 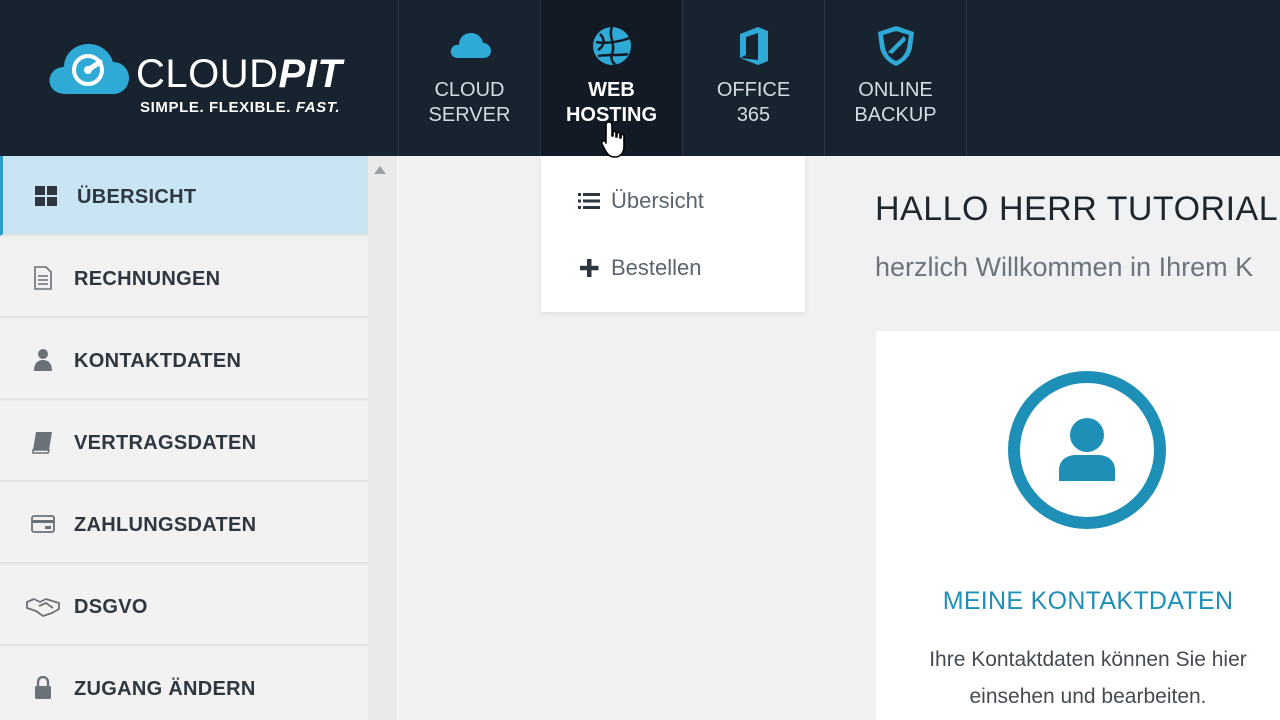 I want to click on sidebar-item-zahlungsdaten: ZAHLUNGSDATEN, so click(x=184, y=524).